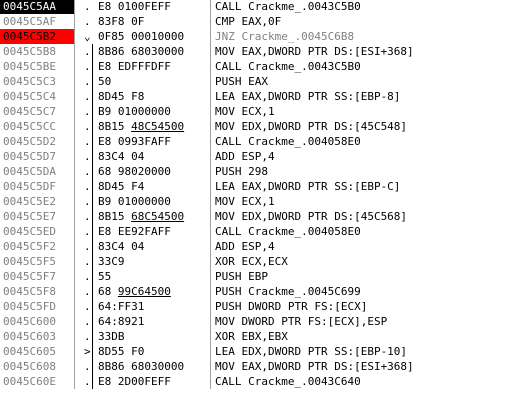 The width and height of the screenshot is (527, 419). Describe the element at coordinates (37, 246) in the screenshot. I see `address-cell: 0045C5F2` at that location.